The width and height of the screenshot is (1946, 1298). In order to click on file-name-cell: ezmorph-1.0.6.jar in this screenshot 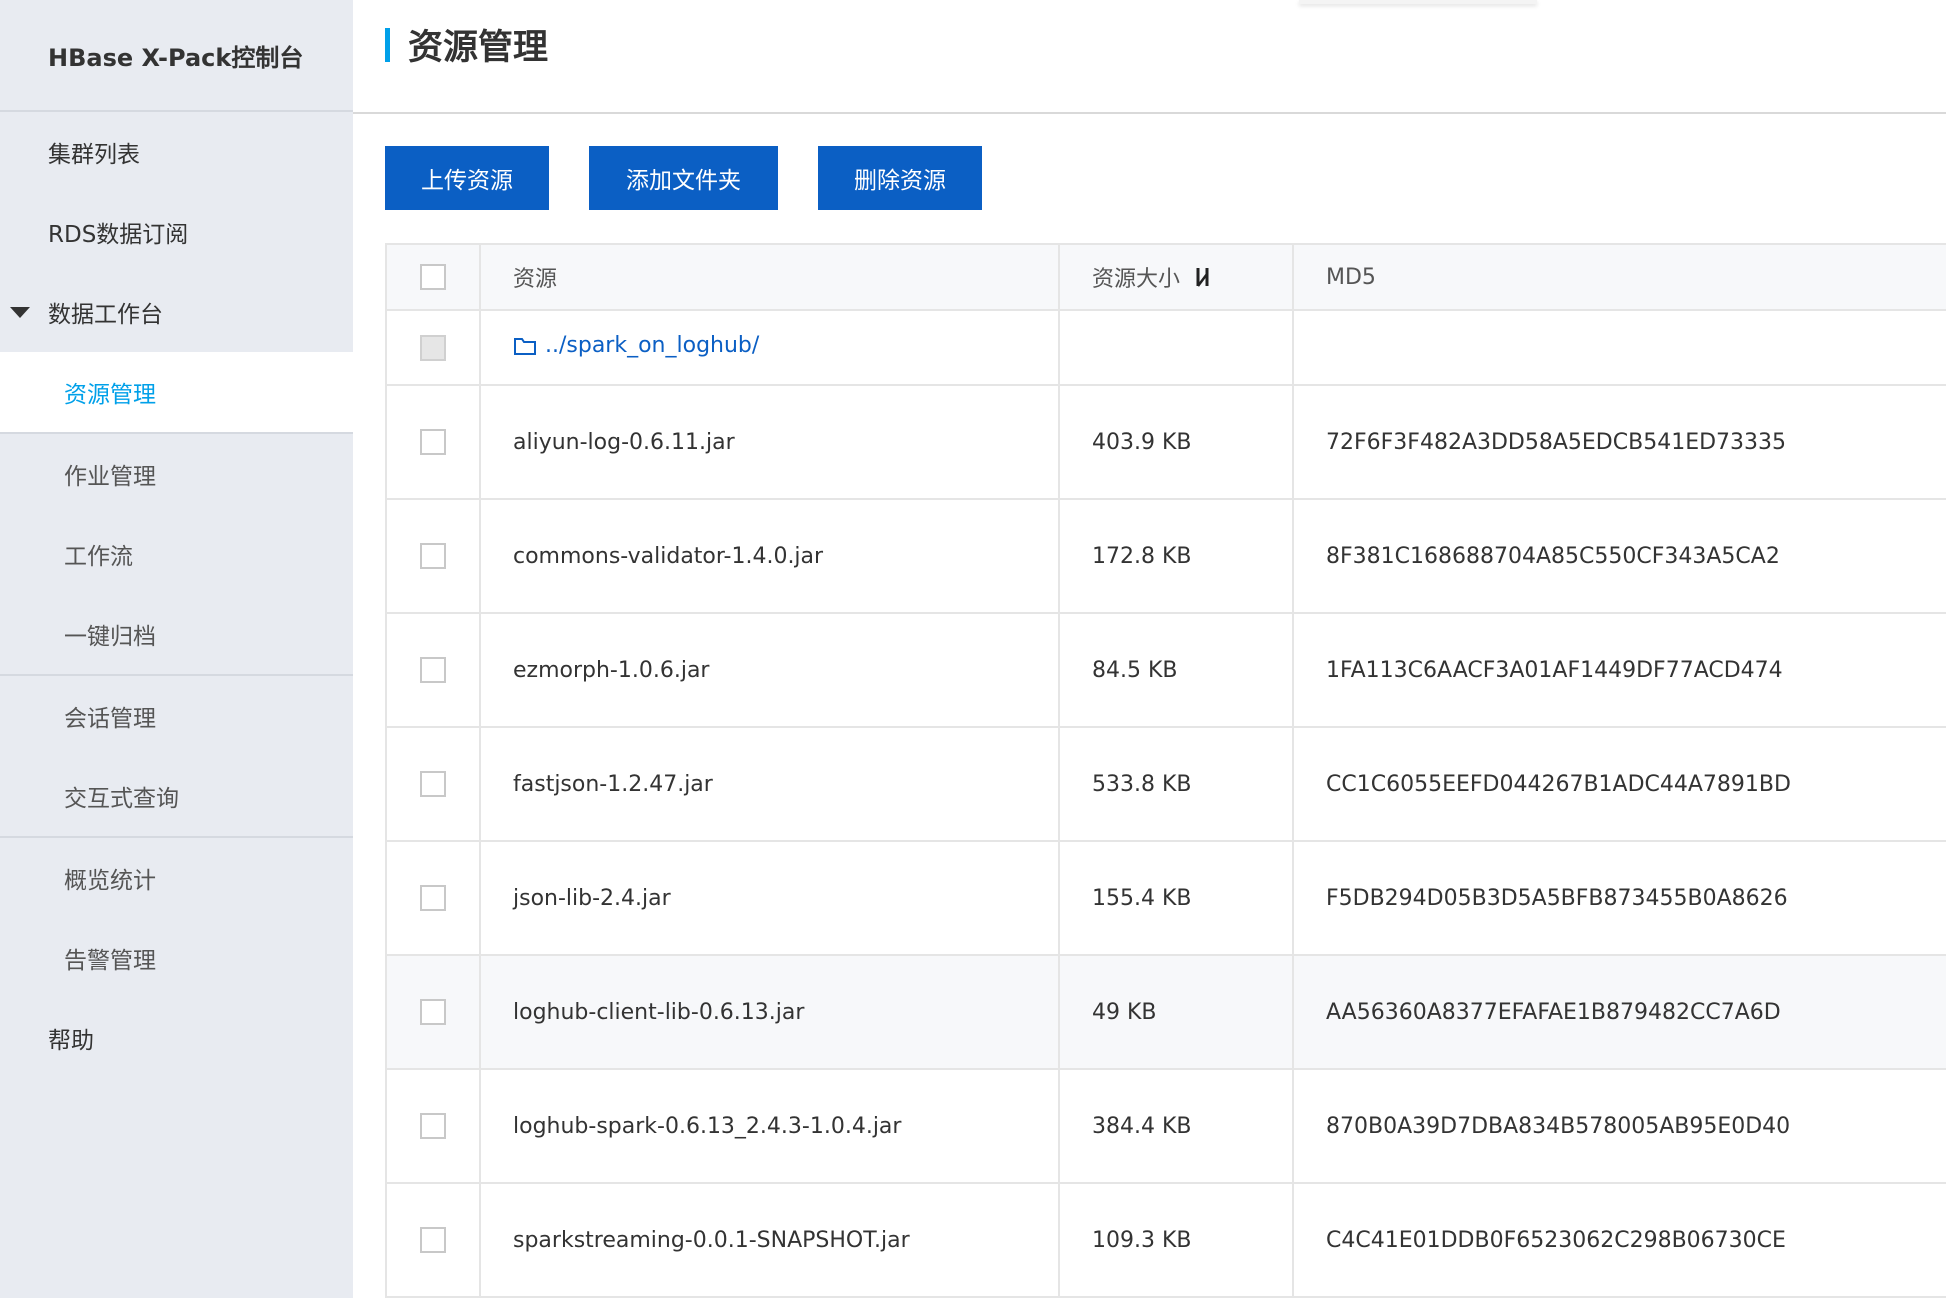, I will do `click(770, 670)`.